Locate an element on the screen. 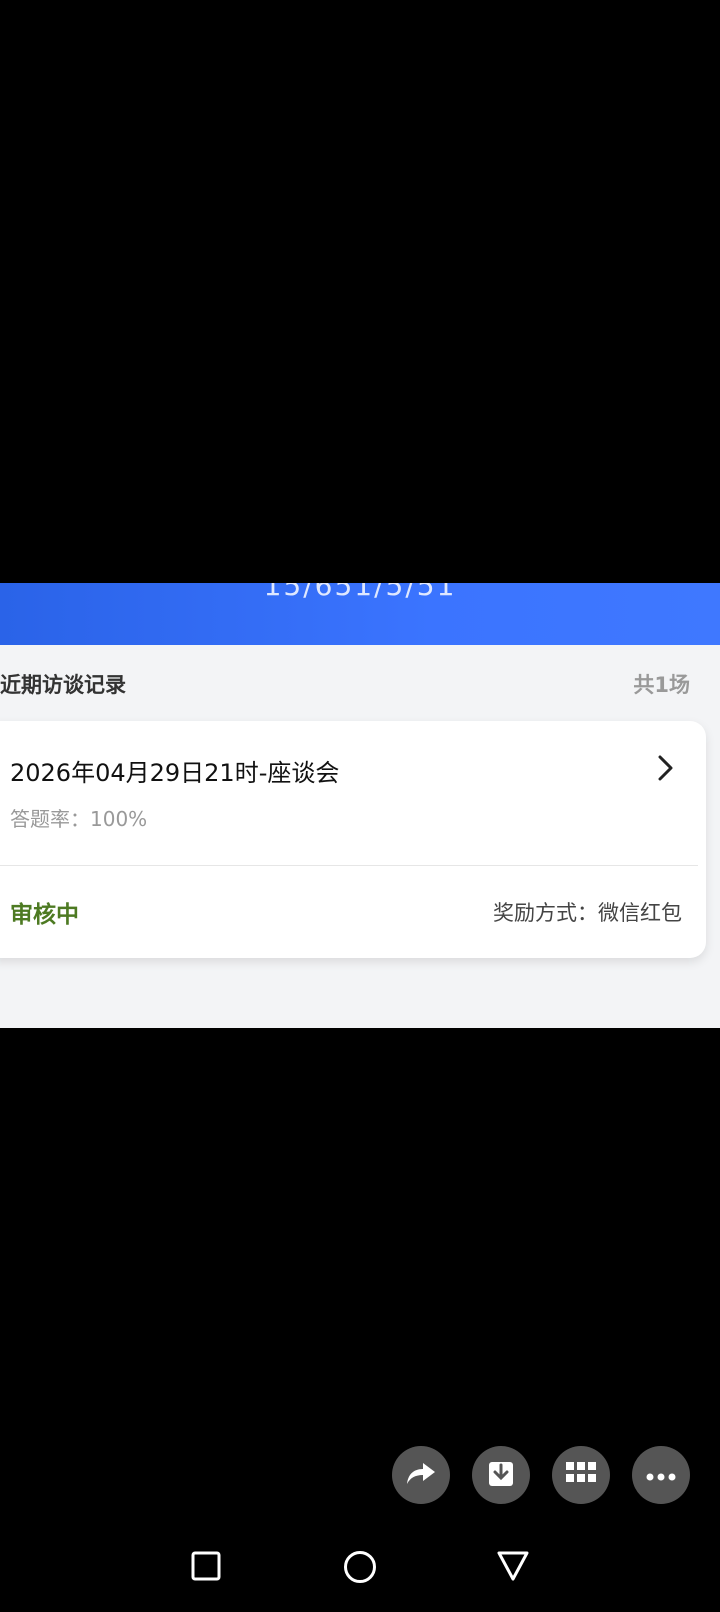 The image size is (720, 1612). divider is located at coordinates (349, 865).